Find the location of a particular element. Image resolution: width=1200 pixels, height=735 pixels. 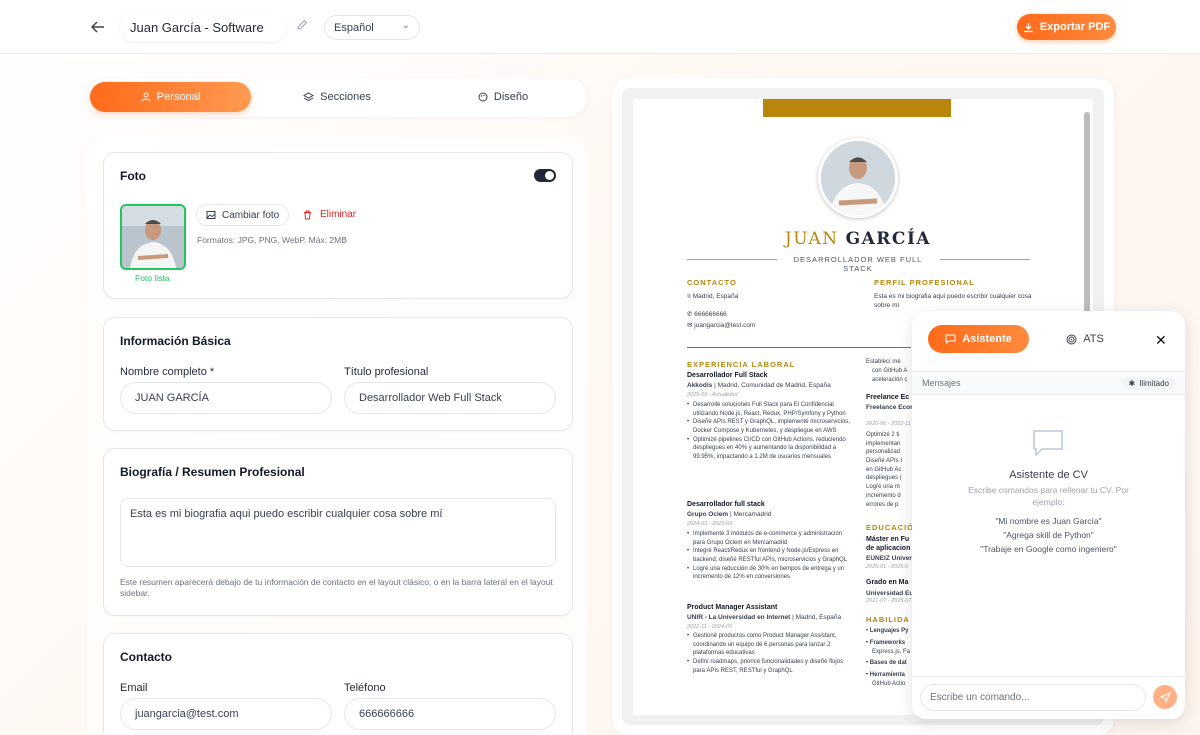

preview-scrollbar is located at coordinates (1087, 214).